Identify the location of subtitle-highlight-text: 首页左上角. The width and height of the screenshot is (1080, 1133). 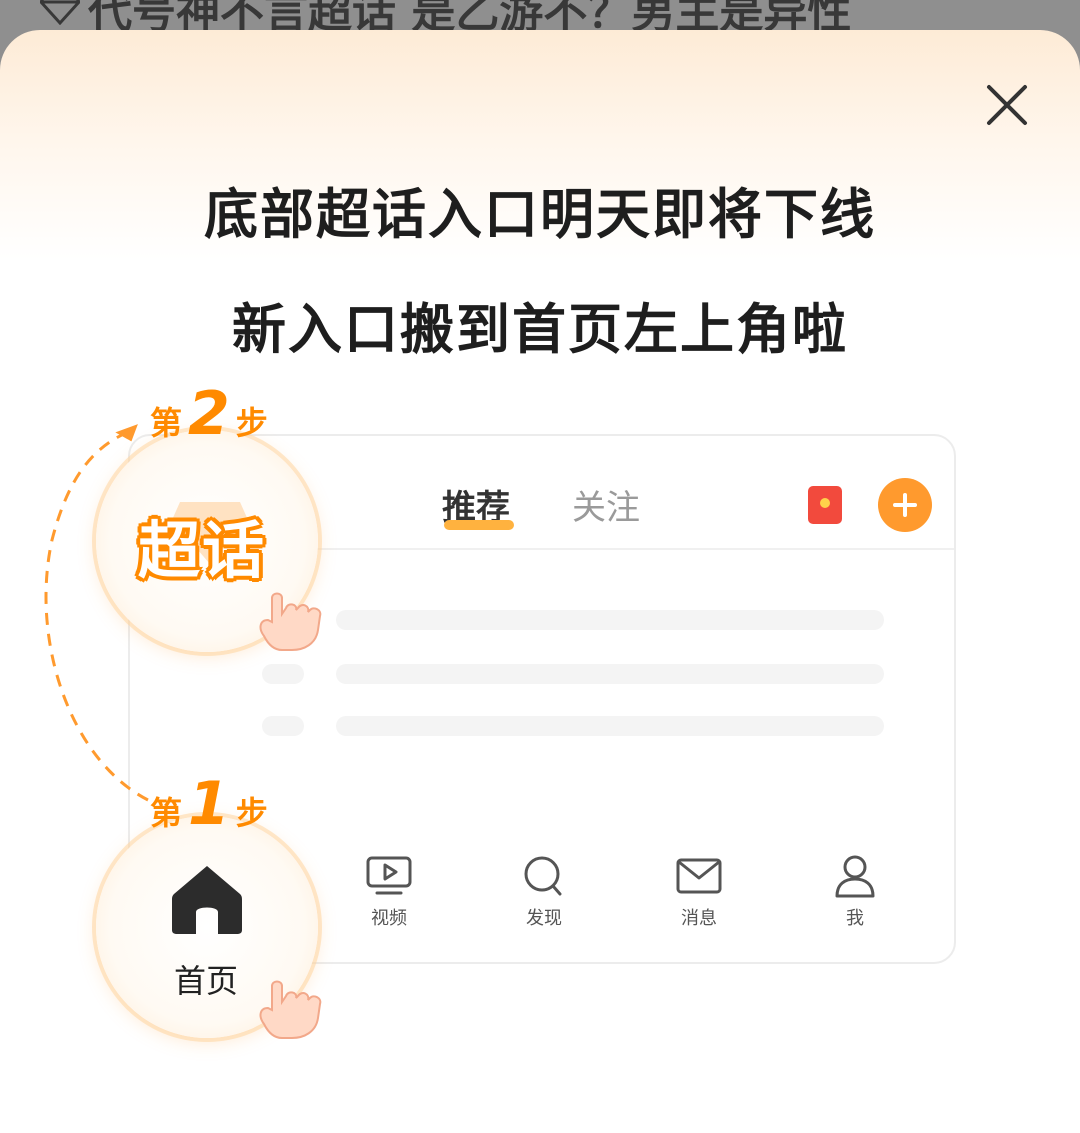
(652, 329).